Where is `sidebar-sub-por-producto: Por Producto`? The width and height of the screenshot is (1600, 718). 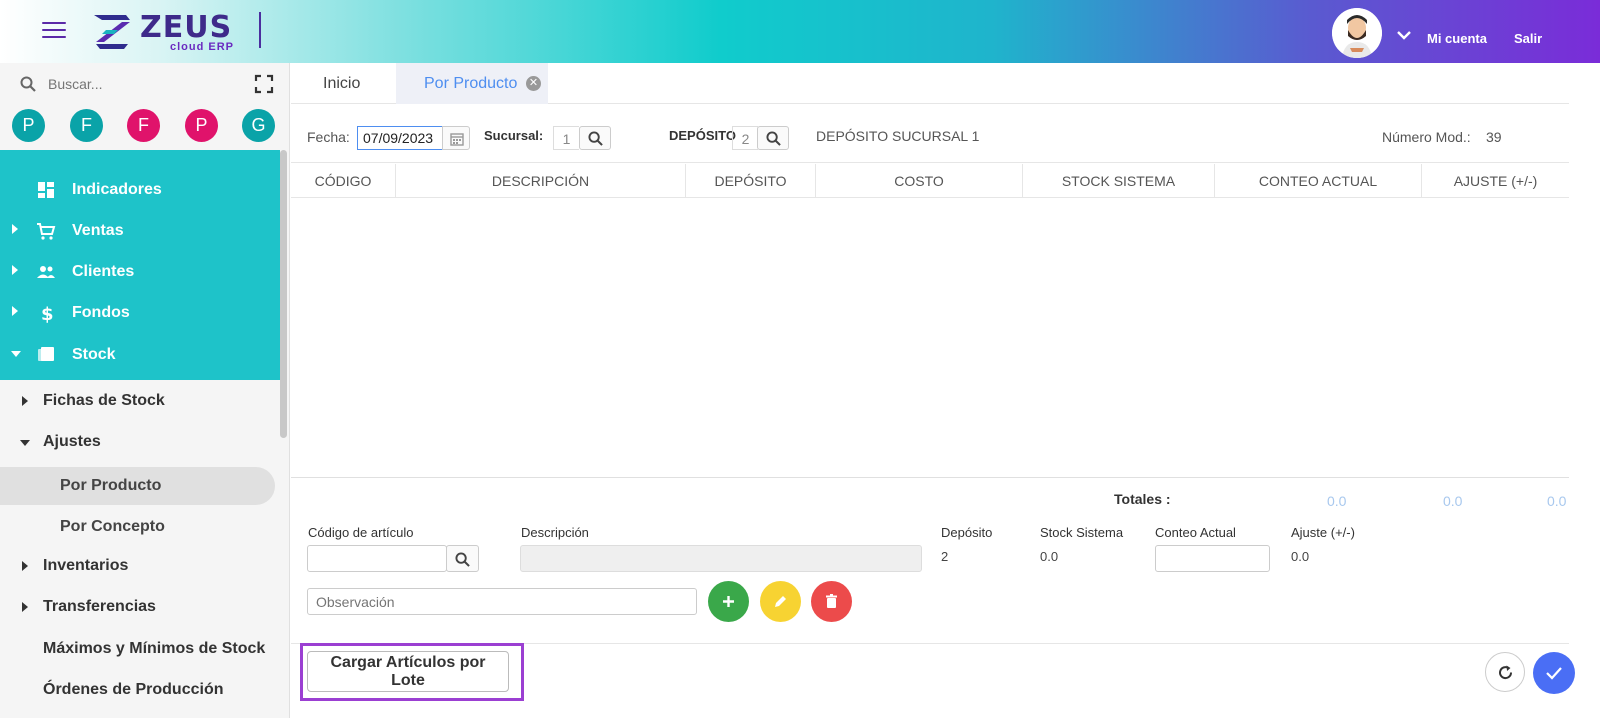
sidebar-sub-por-producto: Por Producto is located at coordinates (137, 486).